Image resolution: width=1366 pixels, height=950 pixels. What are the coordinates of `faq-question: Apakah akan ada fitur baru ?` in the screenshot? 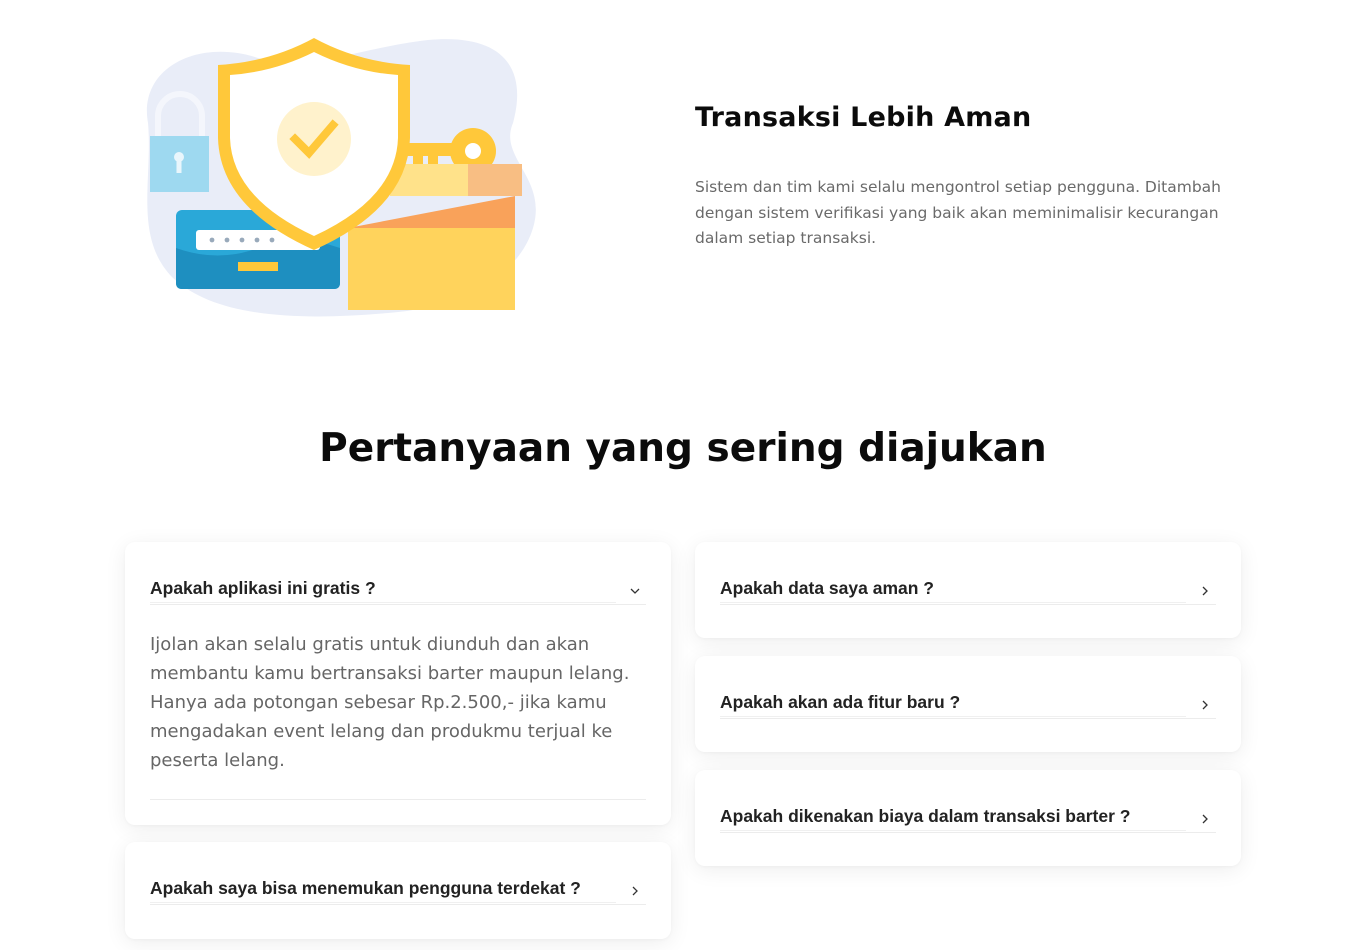 It's located at (953, 704).